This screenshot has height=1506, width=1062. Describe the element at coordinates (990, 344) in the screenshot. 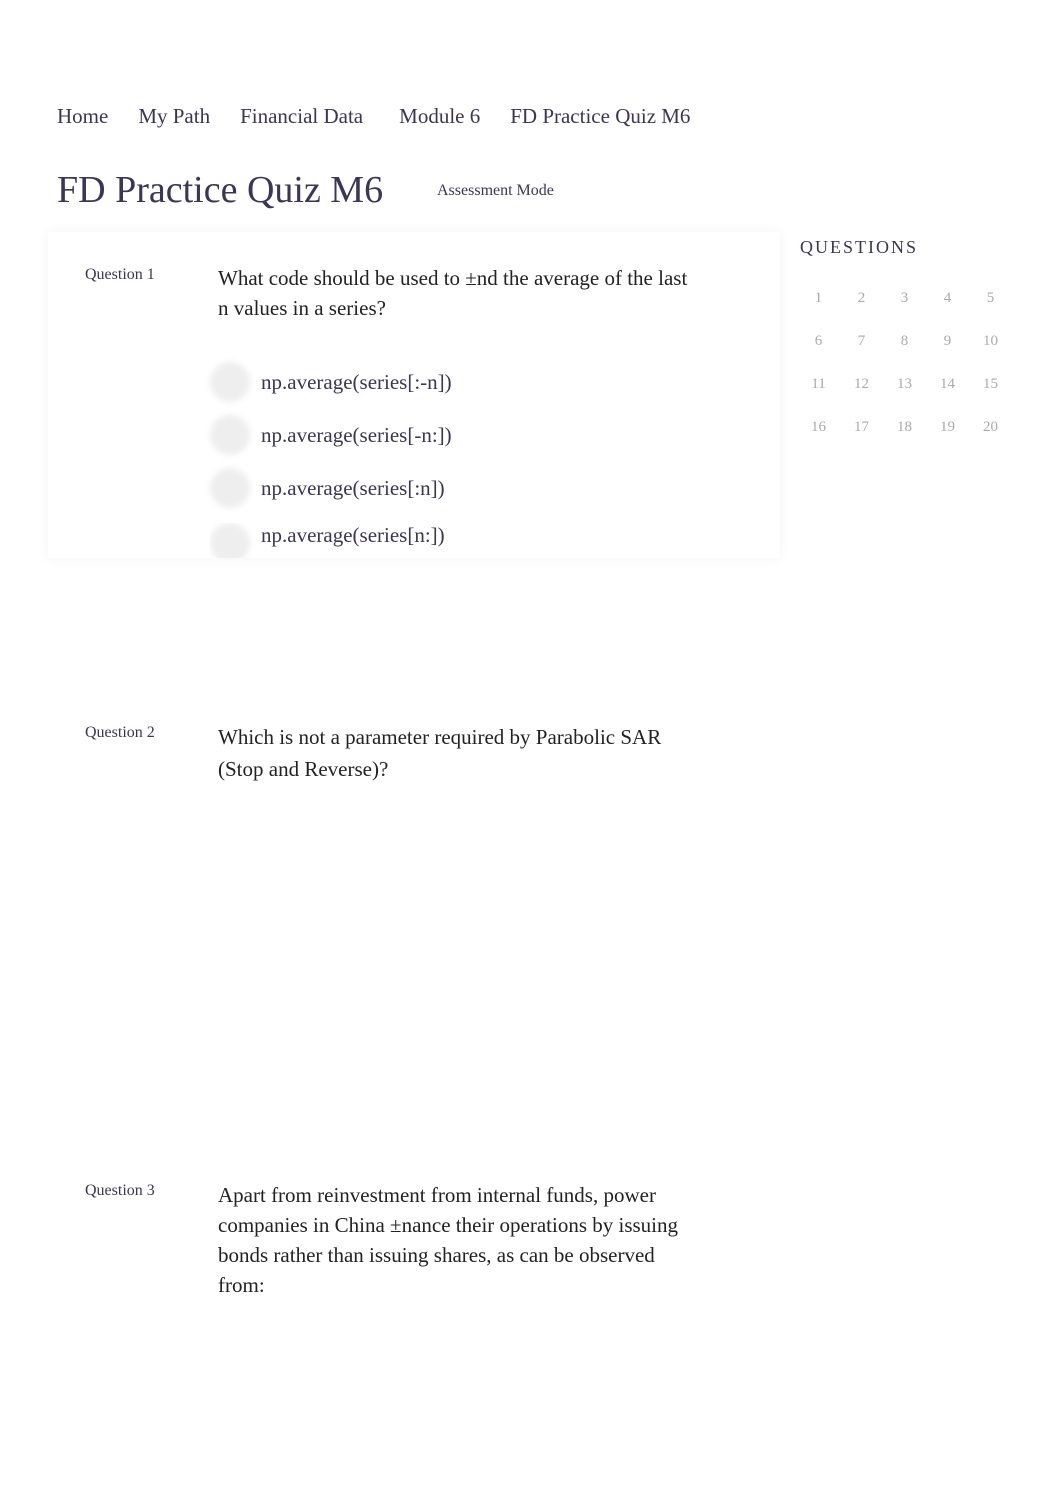

I see `question-nav-10: 10` at that location.